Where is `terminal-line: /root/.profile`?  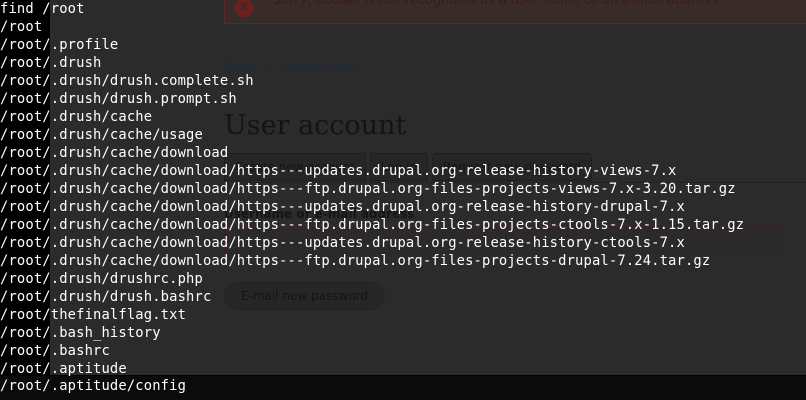 terminal-line: /root/.profile is located at coordinates (59, 45).